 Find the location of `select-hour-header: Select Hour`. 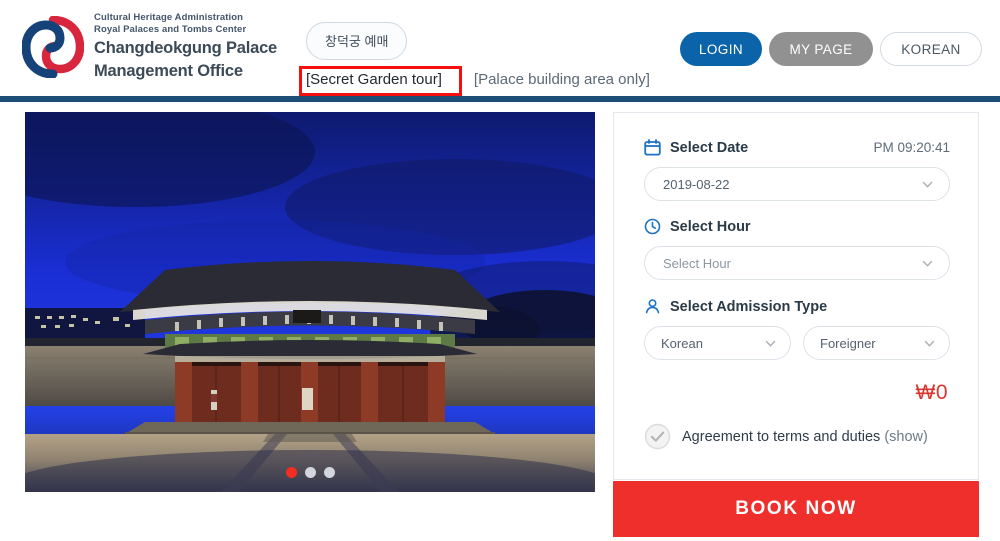

select-hour-header: Select Hour is located at coordinates (797, 226).